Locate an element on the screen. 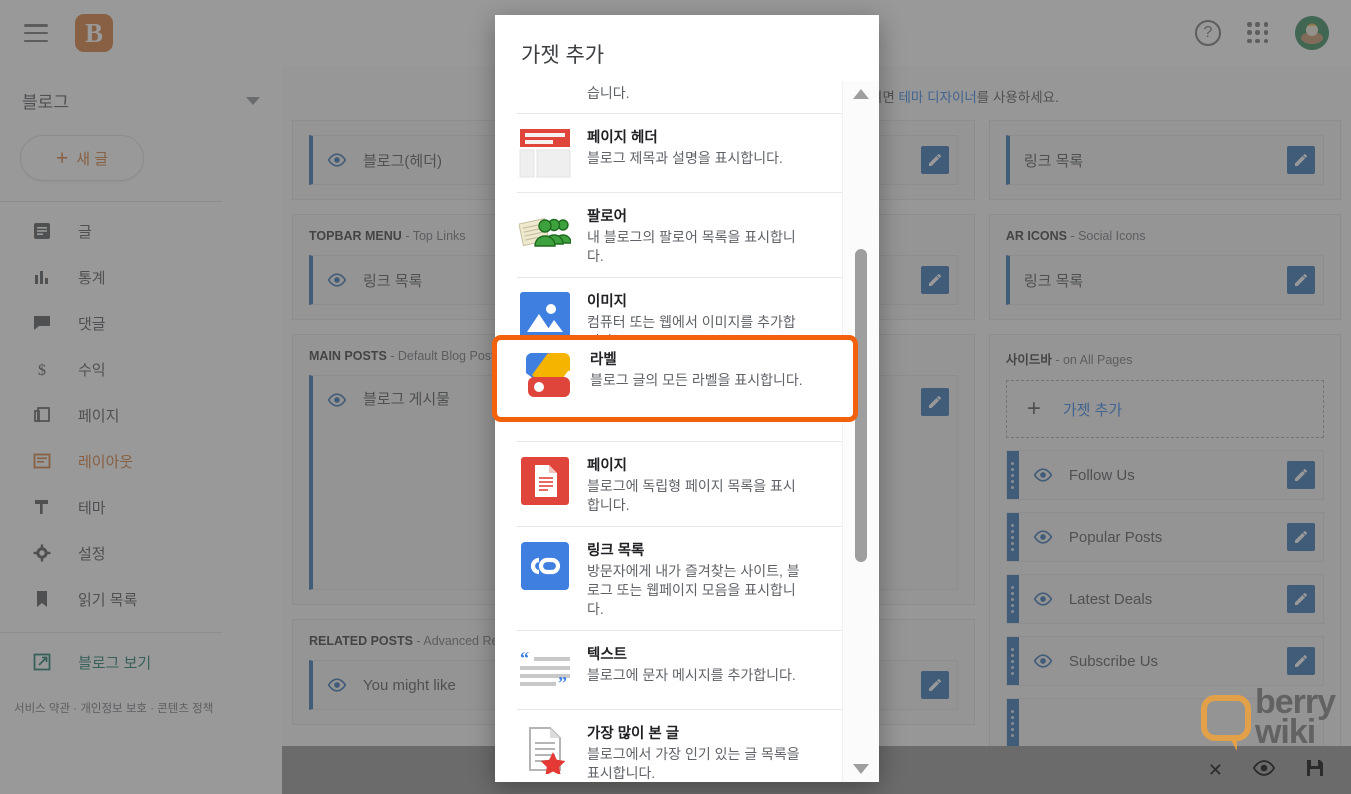  gadget-text: 가장 많이 본 글 블로그에서 가장 인기 있는 글 목록을 표시합니다. is located at coordinates (694, 751).